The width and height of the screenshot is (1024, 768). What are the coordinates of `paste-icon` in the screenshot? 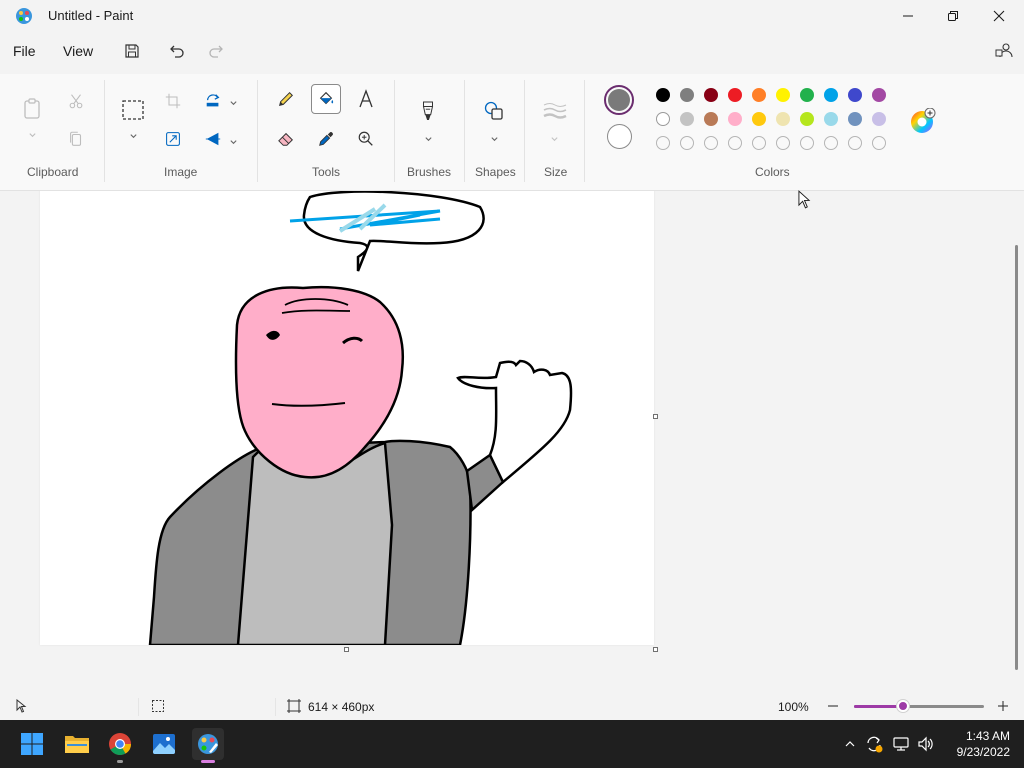 It's located at (32, 108).